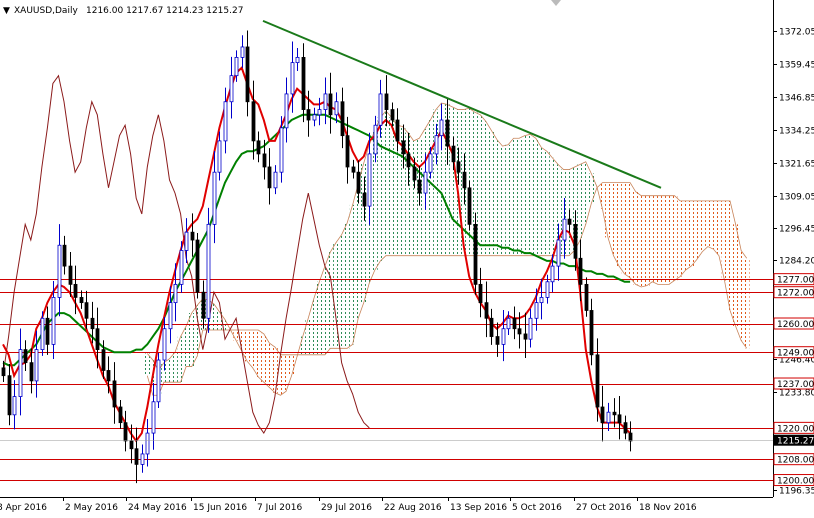 The width and height of the screenshot is (814, 518). What do you see at coordinates (796, 132) in the screenshot?
I see `price-tick-label: 1334.25` at bounding box center [796, 132].